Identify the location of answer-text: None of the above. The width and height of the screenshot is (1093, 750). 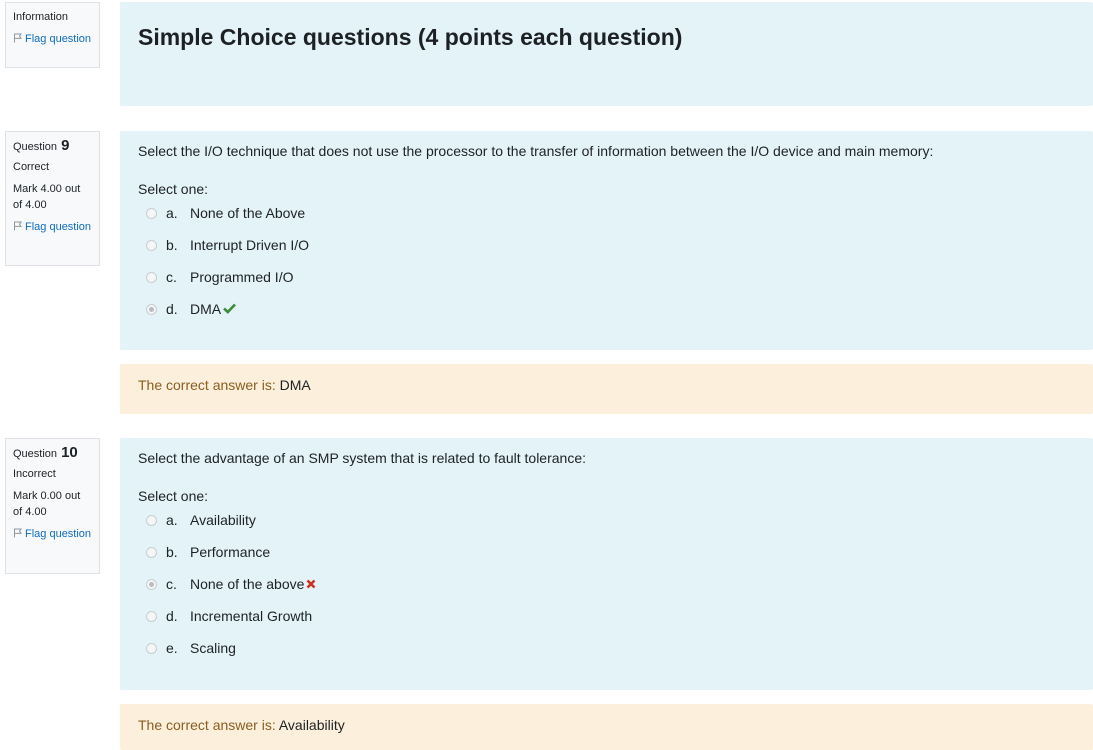
(247, 584).